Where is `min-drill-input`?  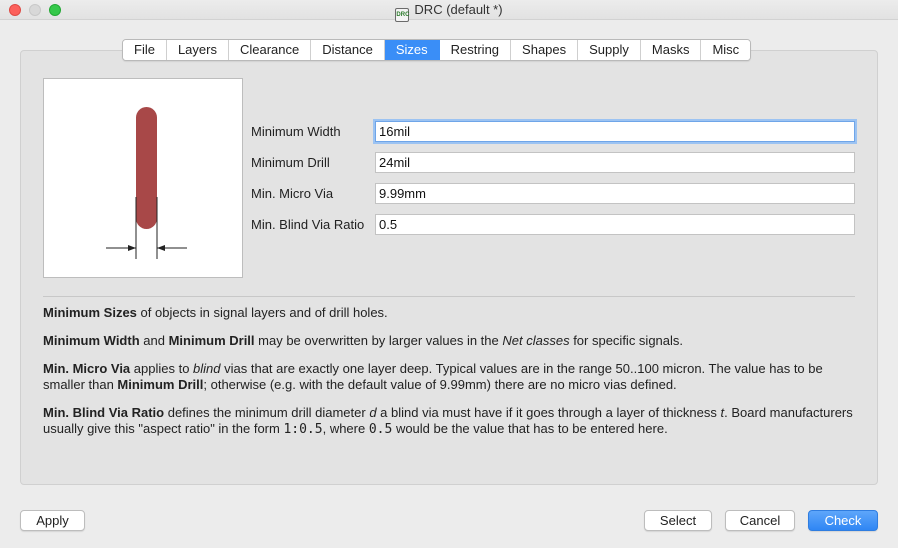 min-drill-input is located at coordinates (615, 162).